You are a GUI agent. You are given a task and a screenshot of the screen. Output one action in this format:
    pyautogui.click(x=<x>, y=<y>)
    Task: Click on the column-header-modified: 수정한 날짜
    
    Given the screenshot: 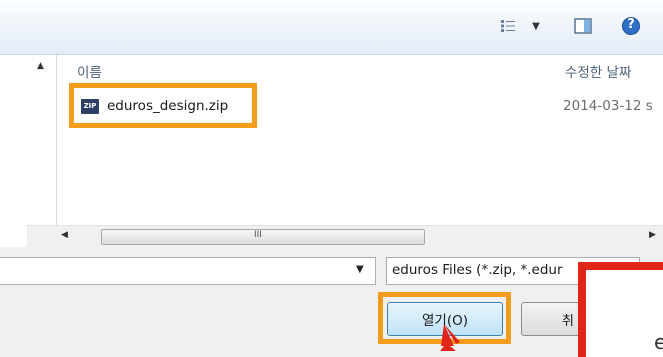 What is the action you would take?
    pyautogui.click(x=598, y=71)
    